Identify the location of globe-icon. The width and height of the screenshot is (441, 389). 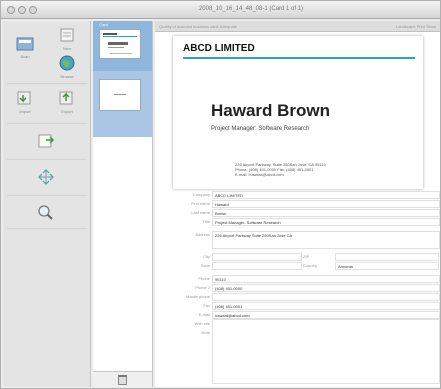
(67, 63).